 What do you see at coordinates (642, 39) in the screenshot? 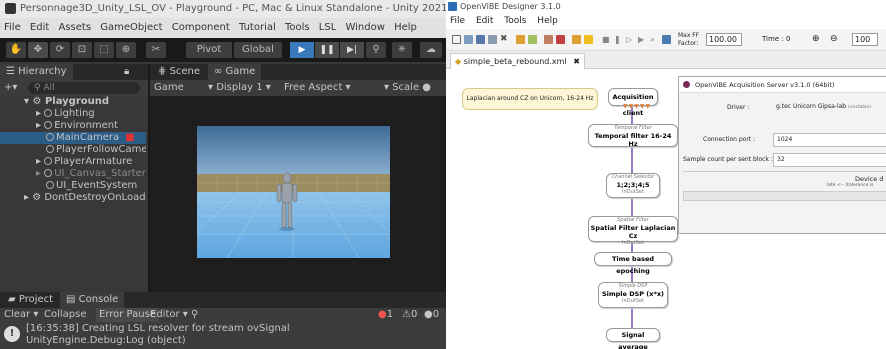
I see `play-icon: ▶` at bounding box center [642, 39].